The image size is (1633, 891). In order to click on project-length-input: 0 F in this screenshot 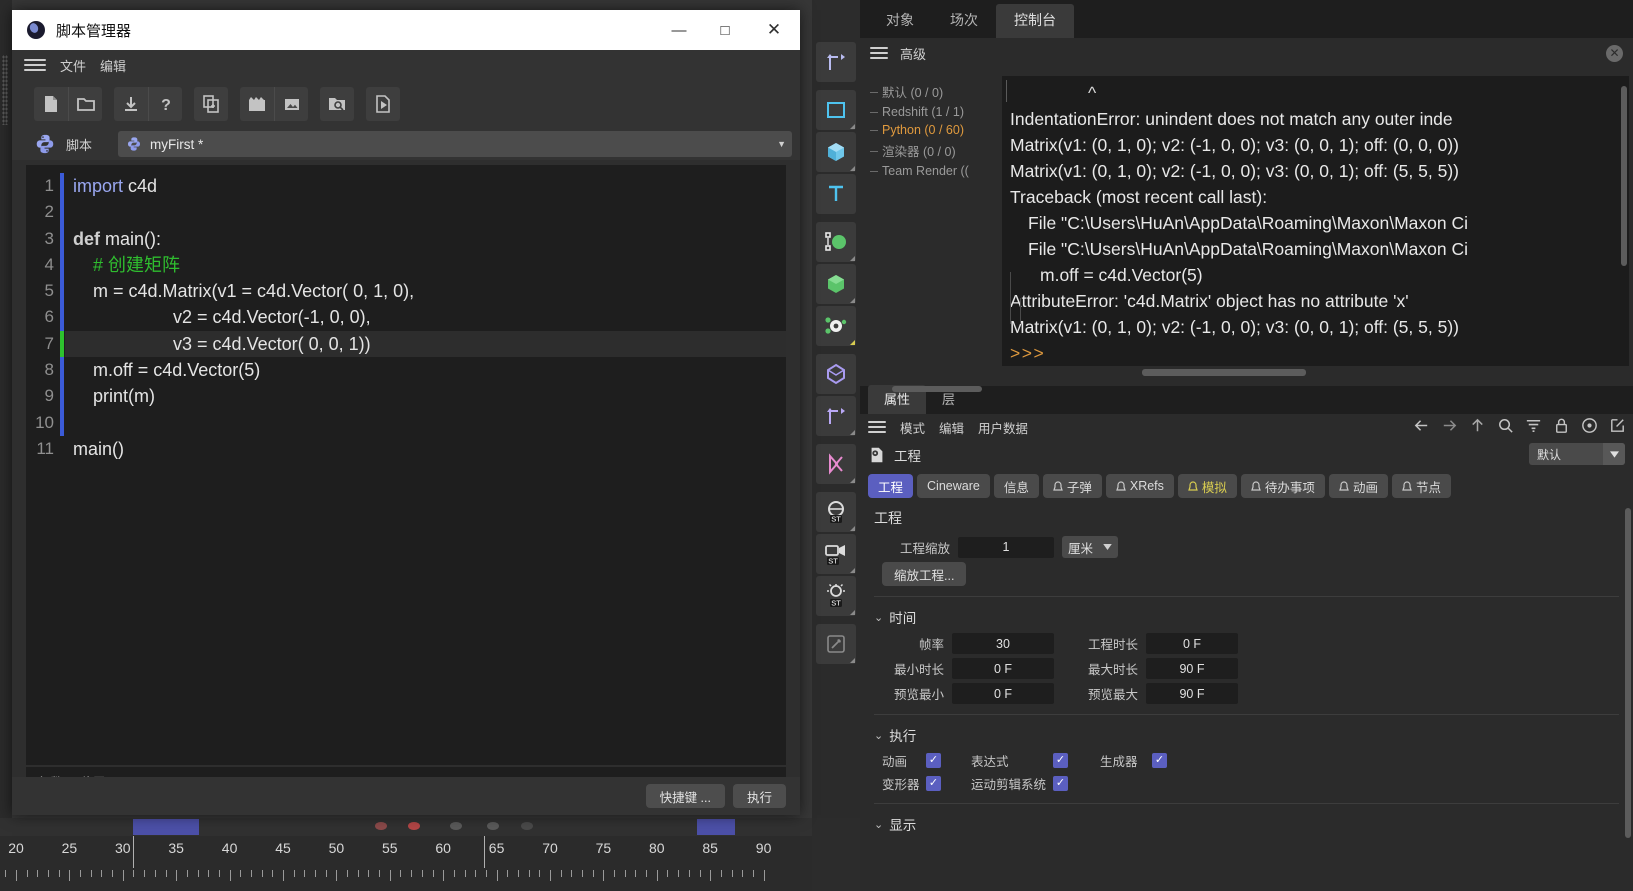, I will do `click(1192, 643)`.